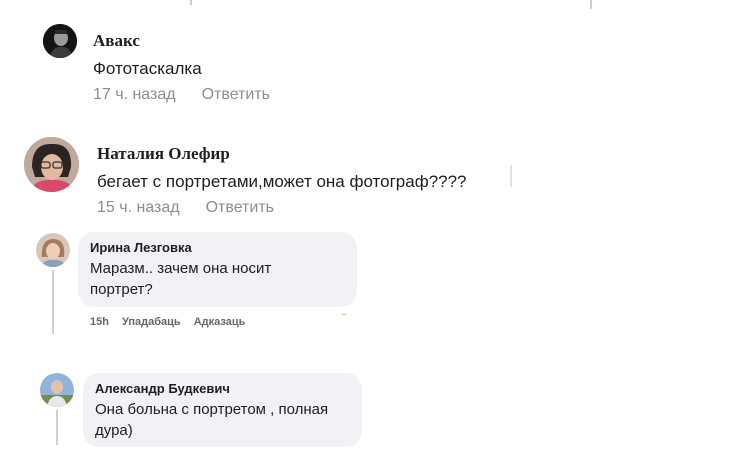  Describe the element at coordinates (194, 95) in the screenshot. I see `comment-meta: 17 ч. назад Ответить` at that location.